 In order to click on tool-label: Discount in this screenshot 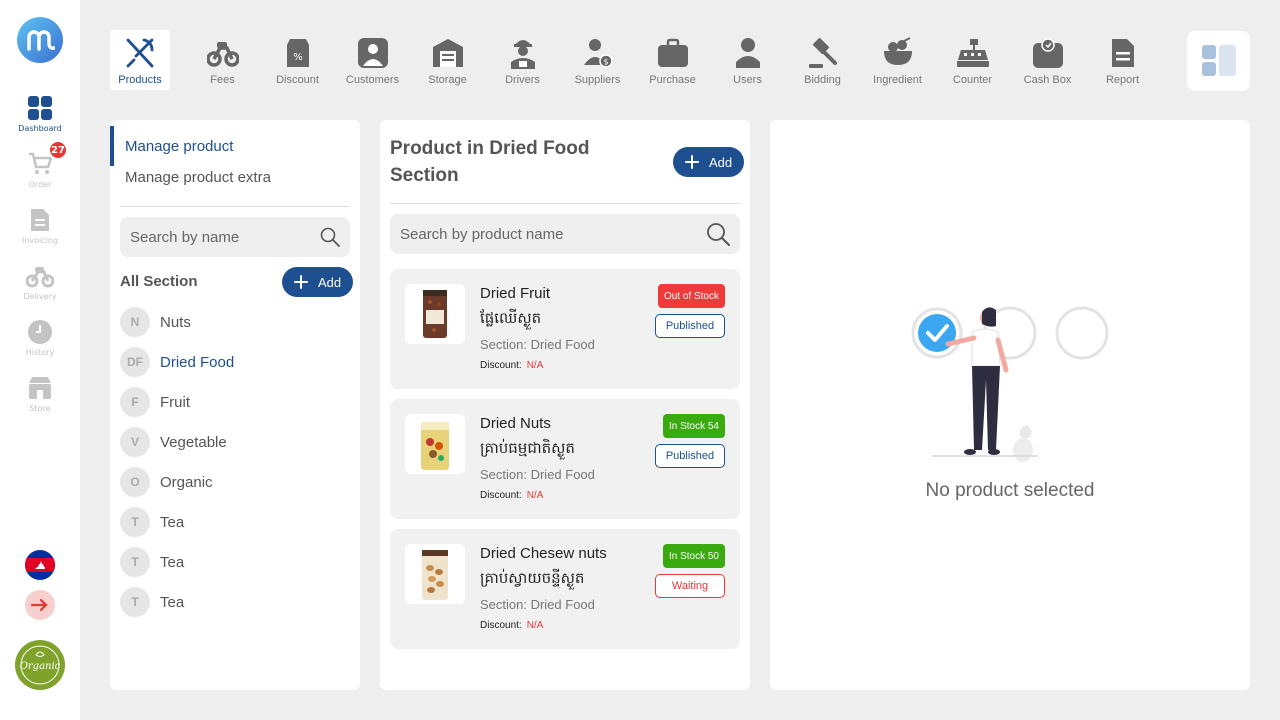, I will do `click(297, 80)`.